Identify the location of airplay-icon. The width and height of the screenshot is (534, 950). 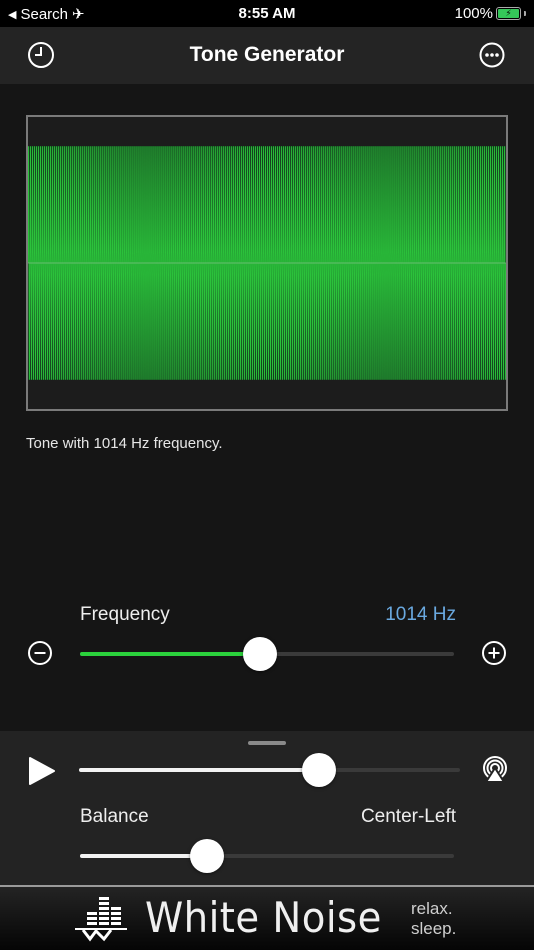
(495, 769).